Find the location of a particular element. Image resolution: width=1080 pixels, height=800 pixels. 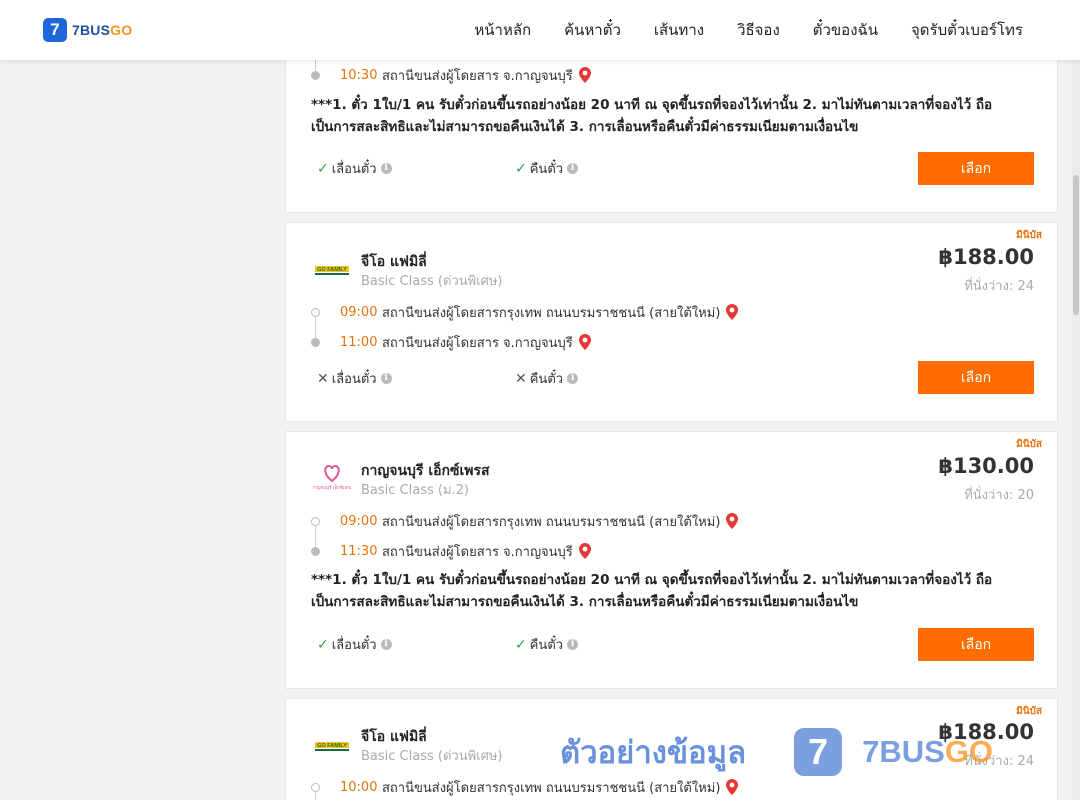

arrival-time: 10:30 is located at coordinates (359, 75).